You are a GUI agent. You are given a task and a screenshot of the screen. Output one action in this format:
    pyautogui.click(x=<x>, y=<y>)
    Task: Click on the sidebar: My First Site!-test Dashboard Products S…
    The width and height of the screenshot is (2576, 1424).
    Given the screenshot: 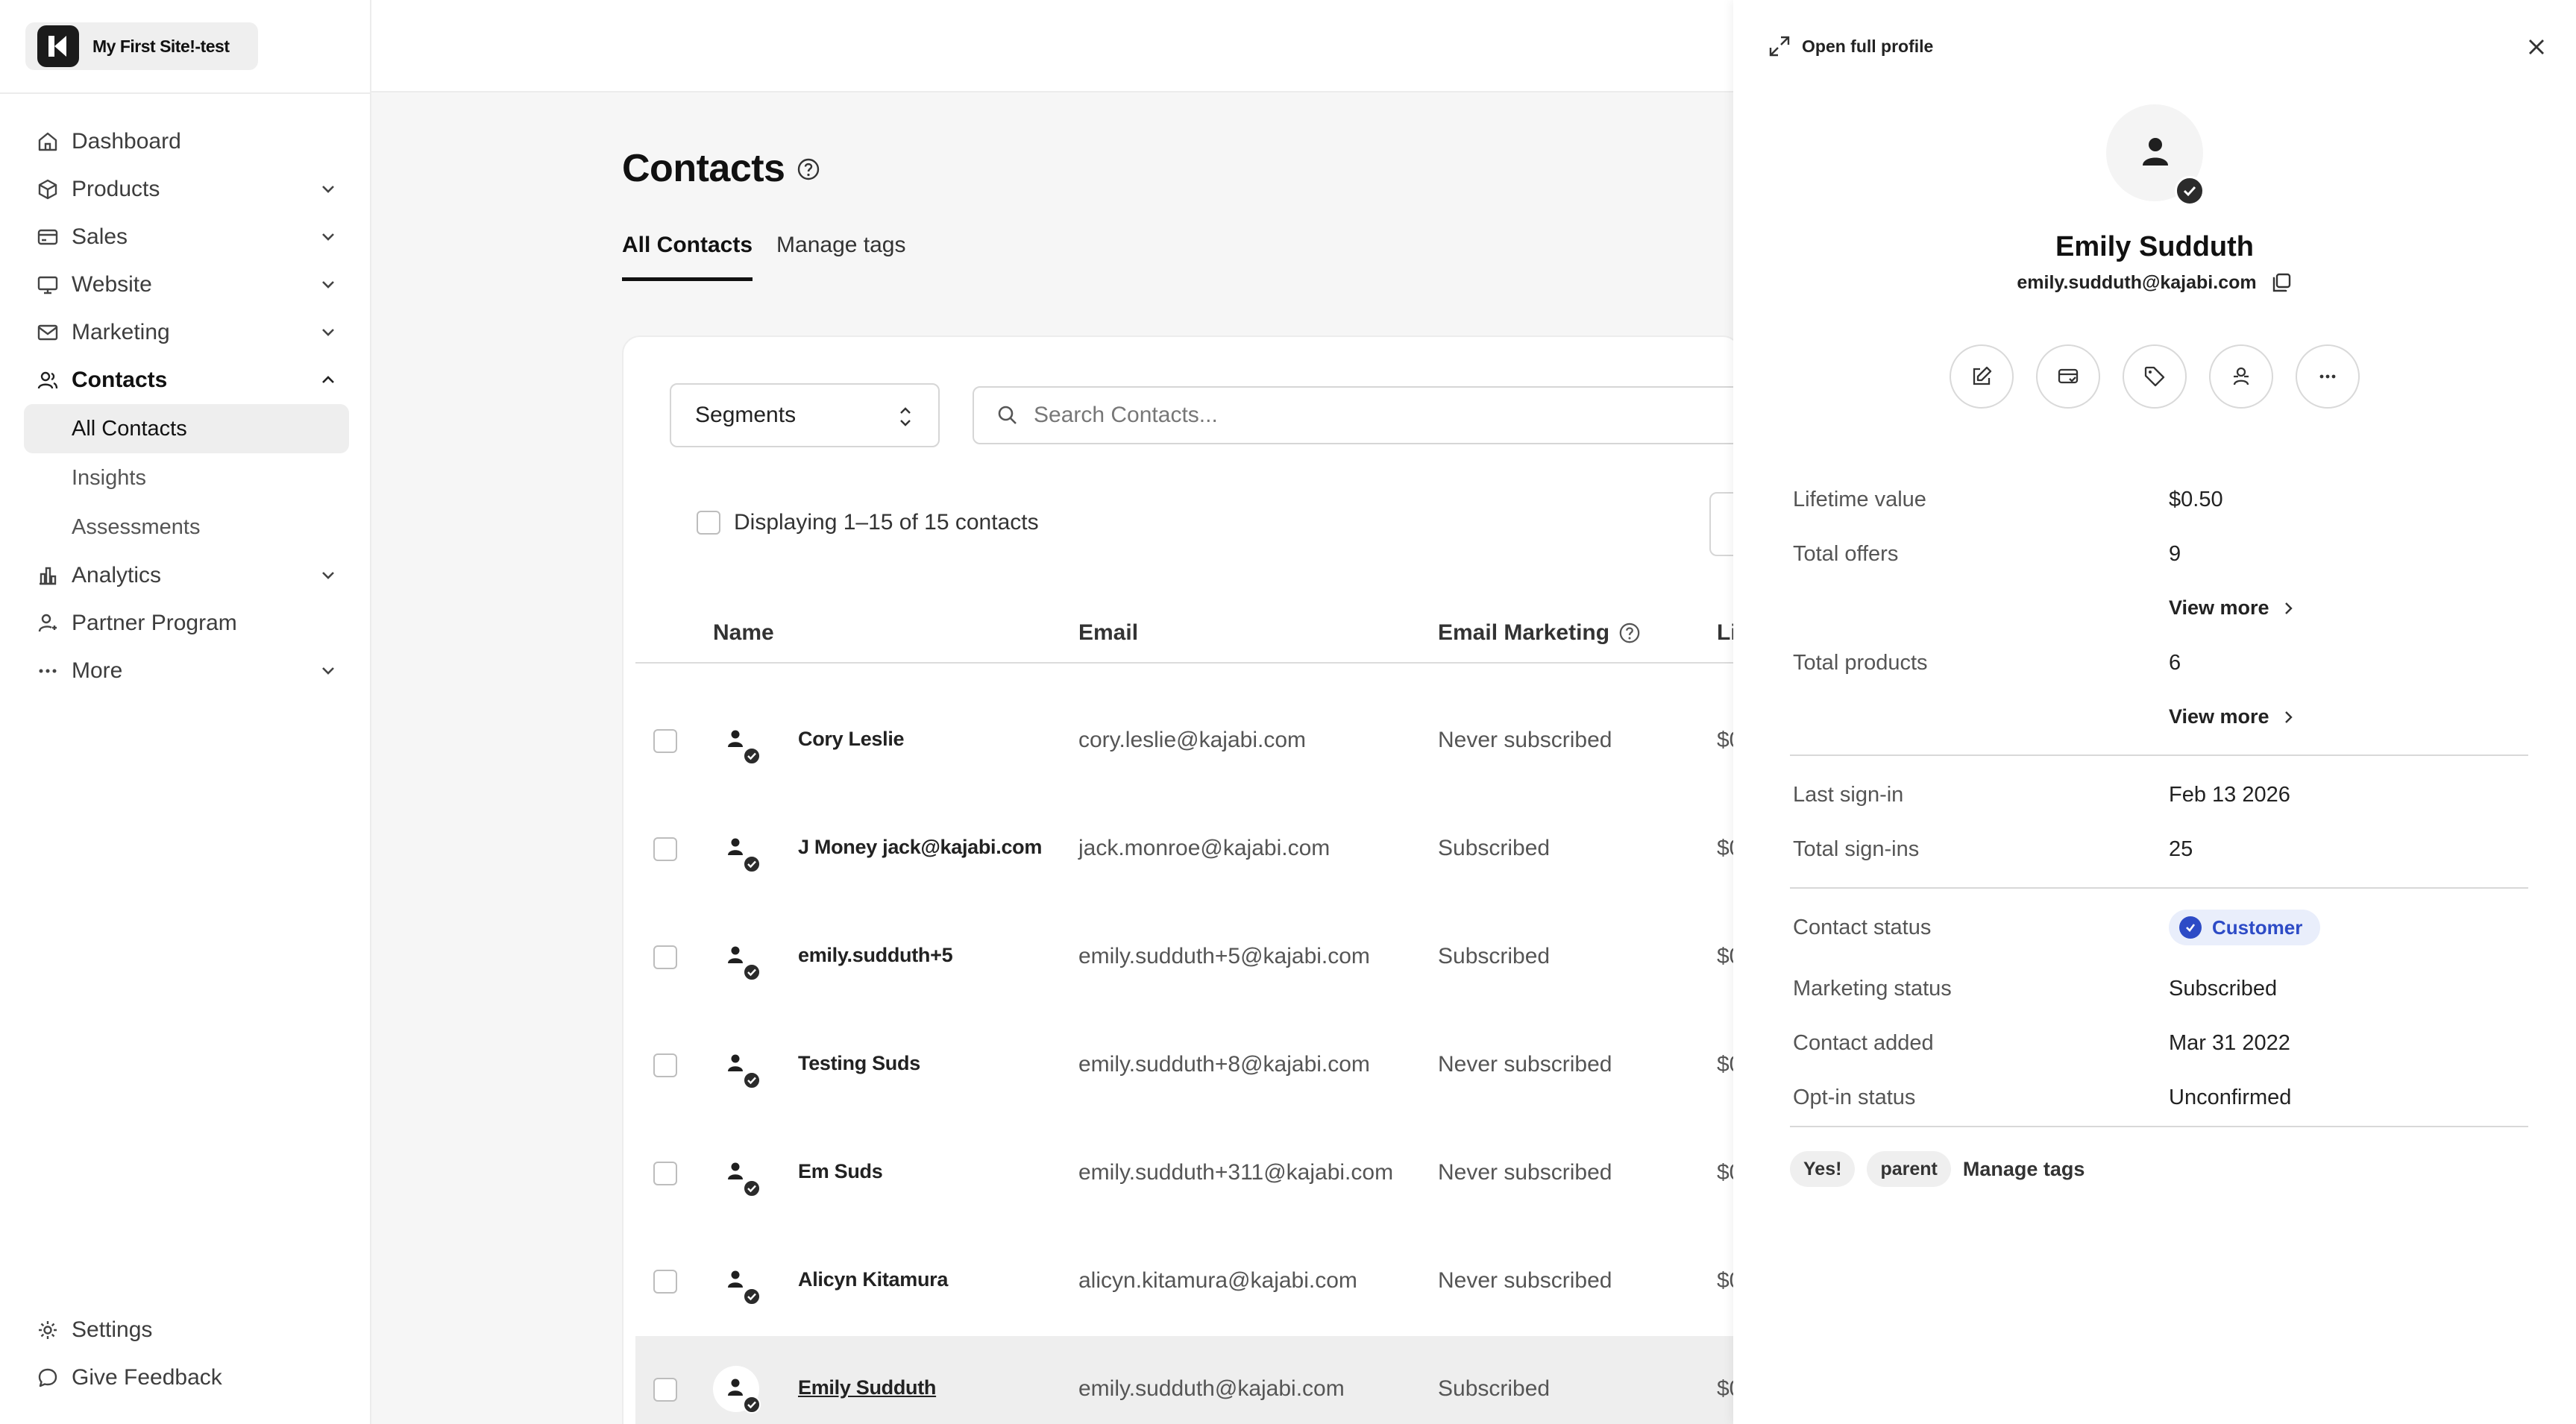 What is the action you would take?
    pyautogui.click(x=185, y=712)
    